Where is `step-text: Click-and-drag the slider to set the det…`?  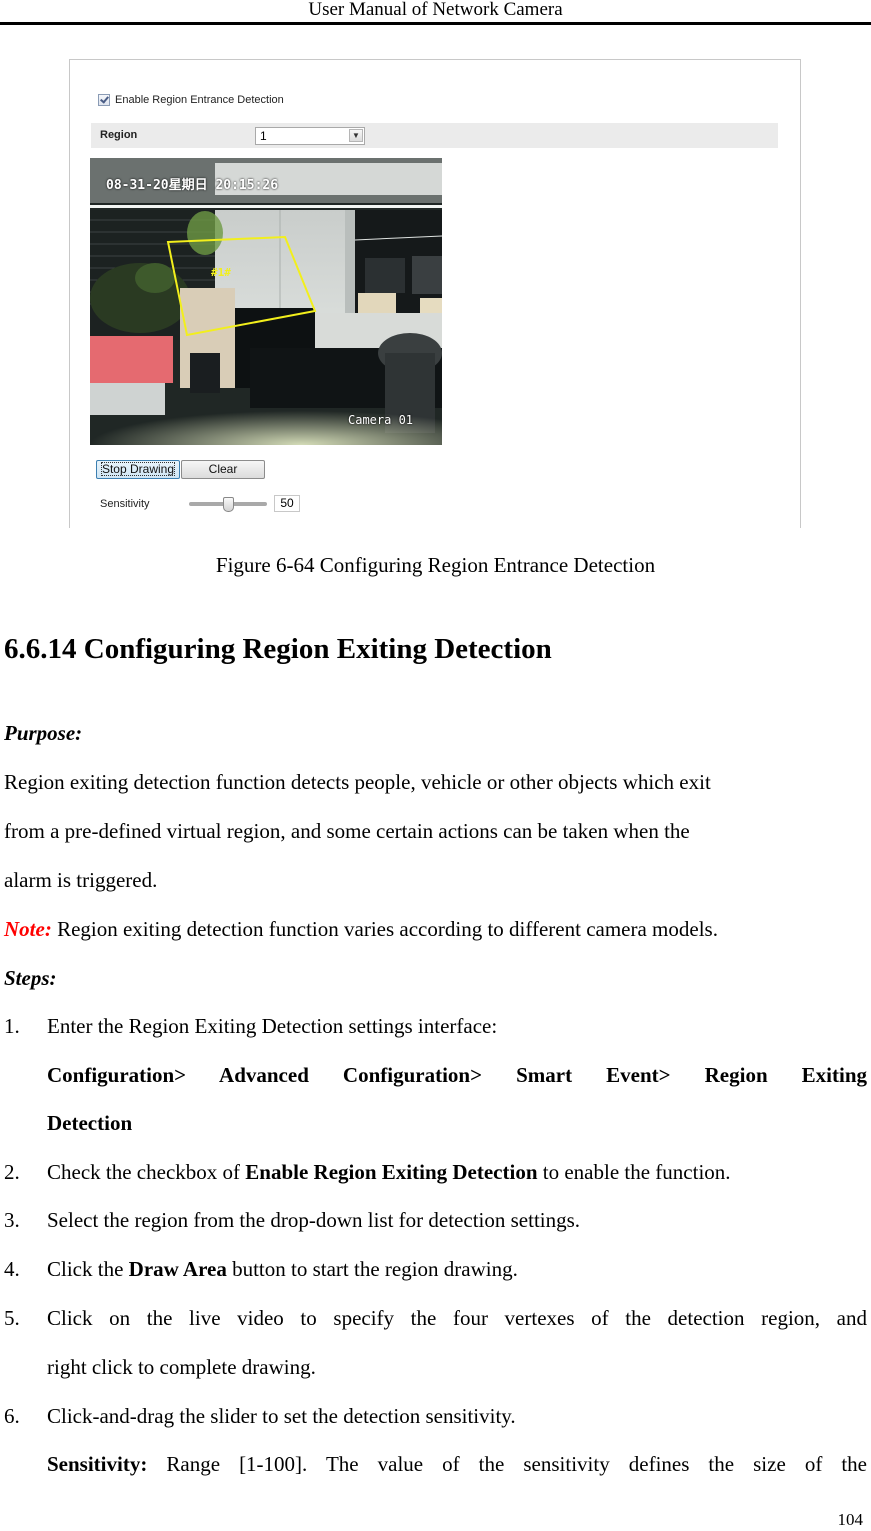
step-text: Click-and-drag the slider to set the det… is located at coordinates (281, 1416).